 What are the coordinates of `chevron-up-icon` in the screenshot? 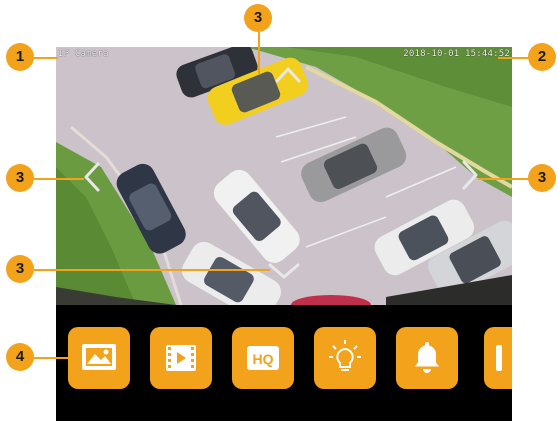 It's located at (288, 75).